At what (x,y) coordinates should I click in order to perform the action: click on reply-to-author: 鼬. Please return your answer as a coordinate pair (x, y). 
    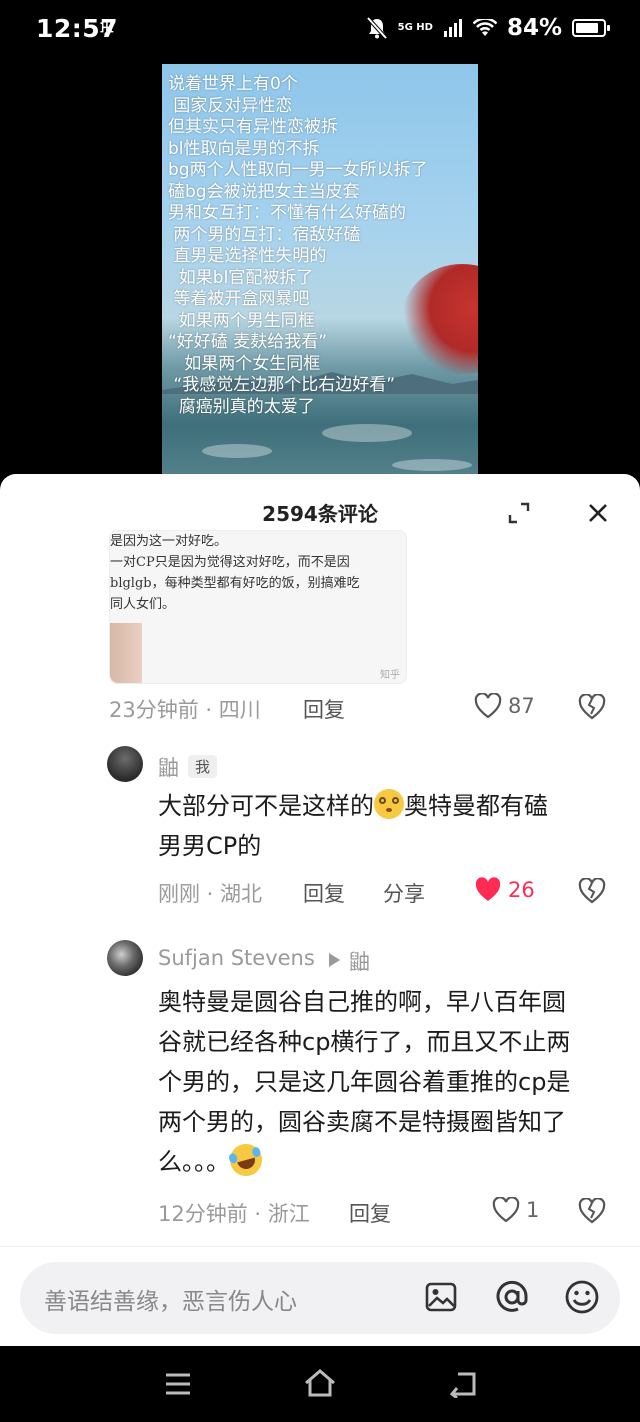
    Looking at the image, I should click on (359, 961).